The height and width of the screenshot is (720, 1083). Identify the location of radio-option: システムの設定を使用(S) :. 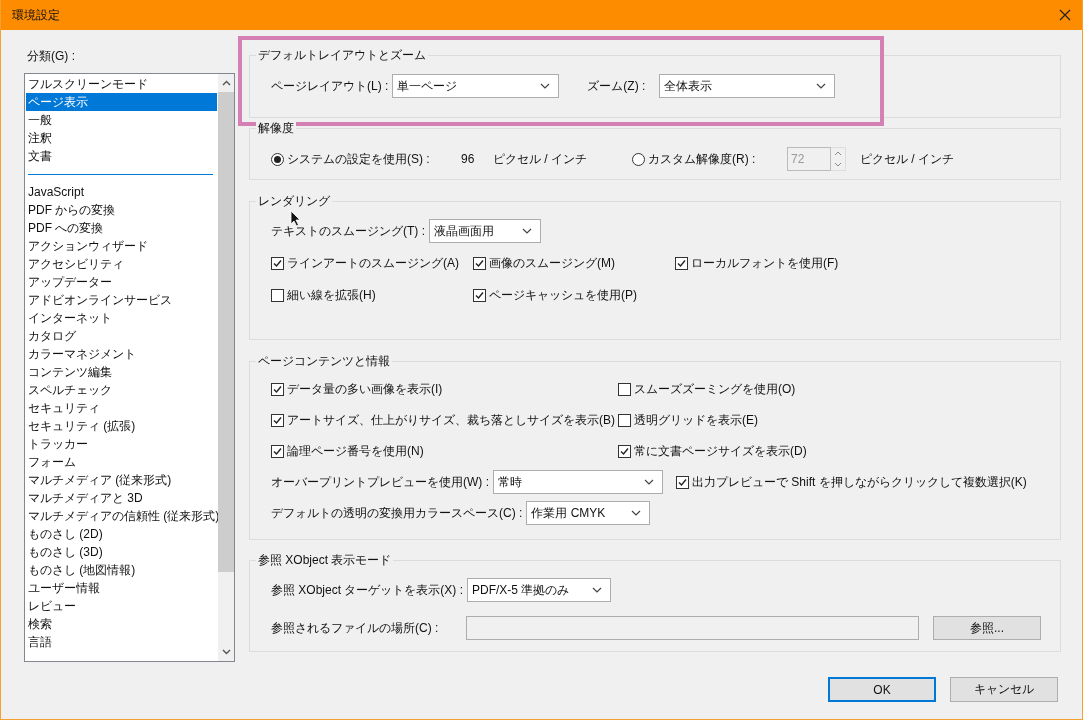
(366, 159).